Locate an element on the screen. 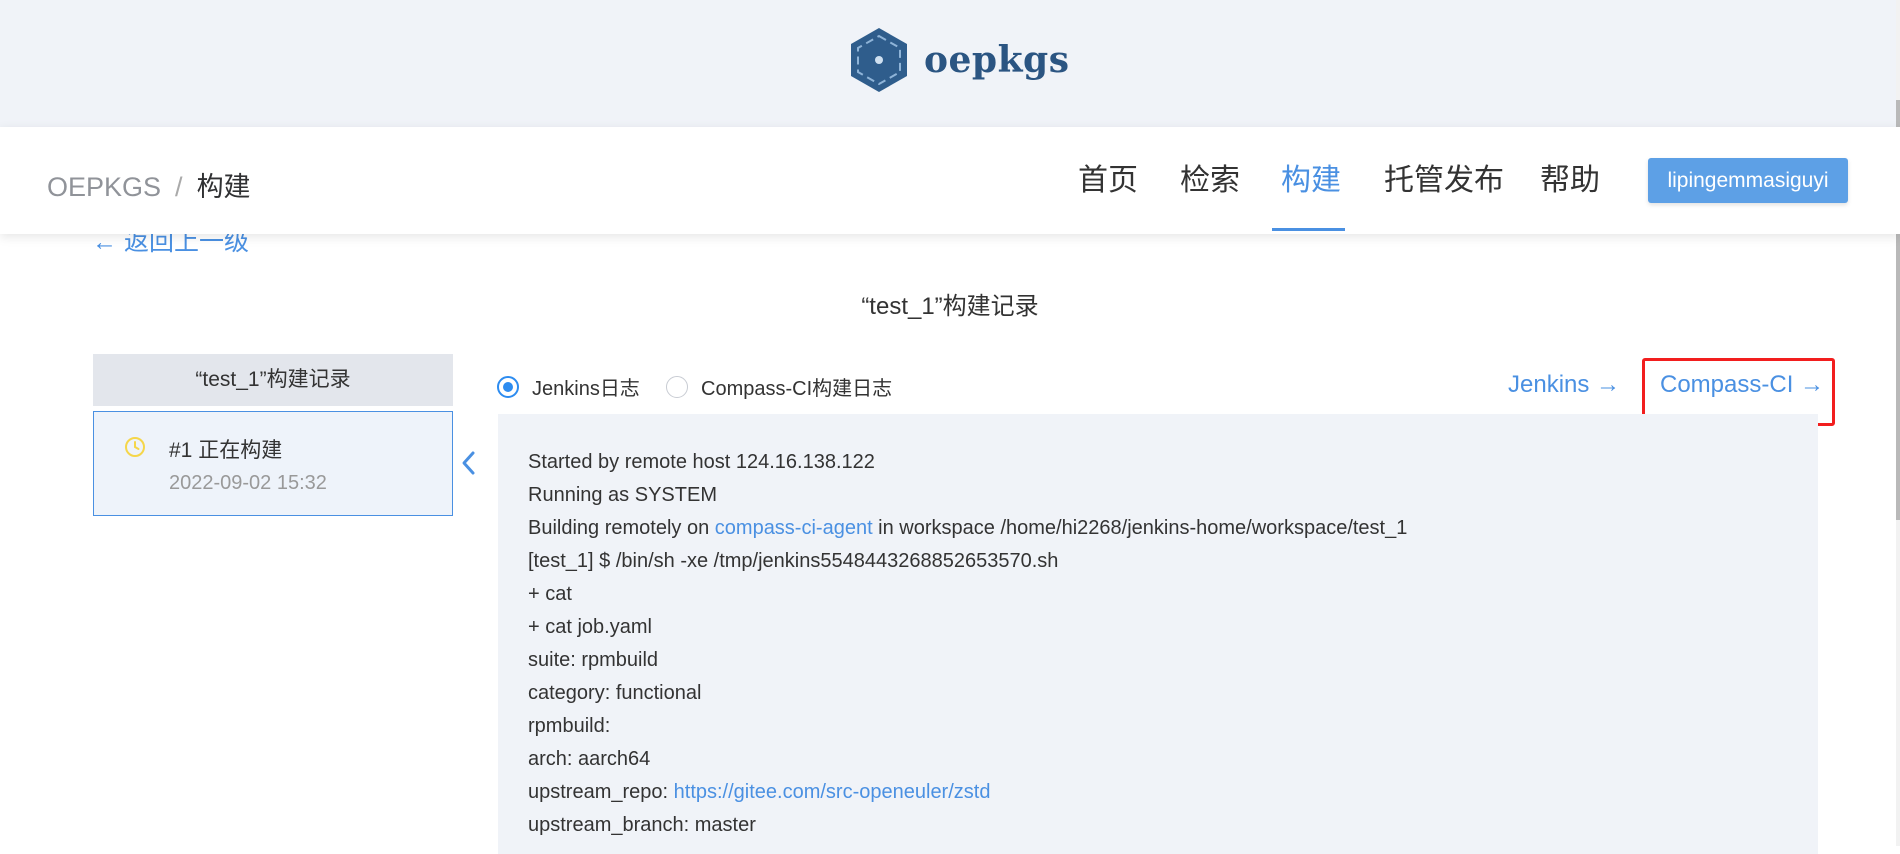  sidebar-header: “test_1”构建记录 is located at coordinates (273, 380).